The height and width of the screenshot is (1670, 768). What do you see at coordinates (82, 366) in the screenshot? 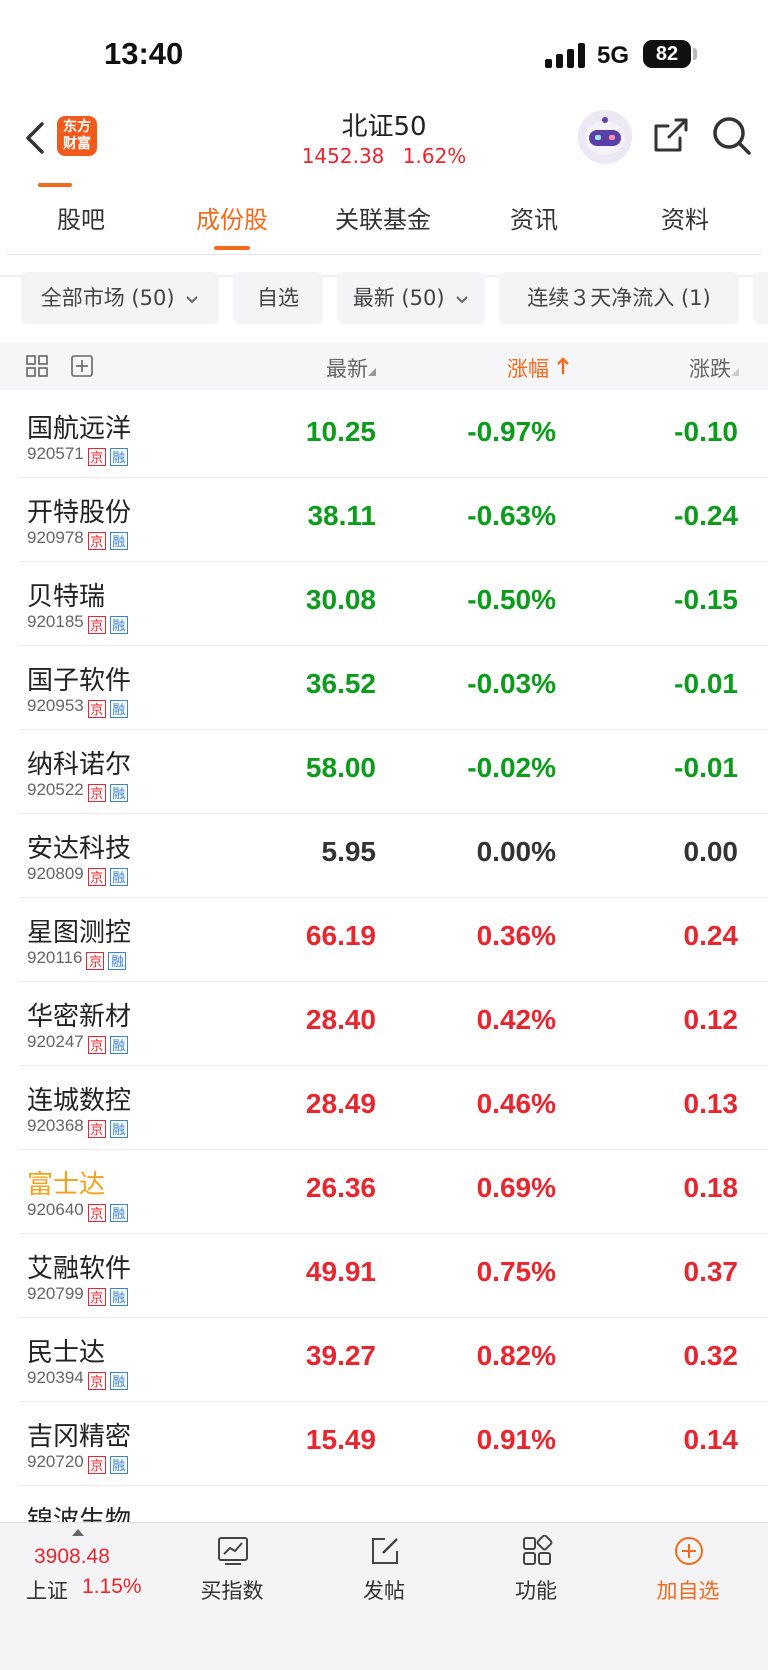
I see `add-column-icon` at bounding box center [82, 366].